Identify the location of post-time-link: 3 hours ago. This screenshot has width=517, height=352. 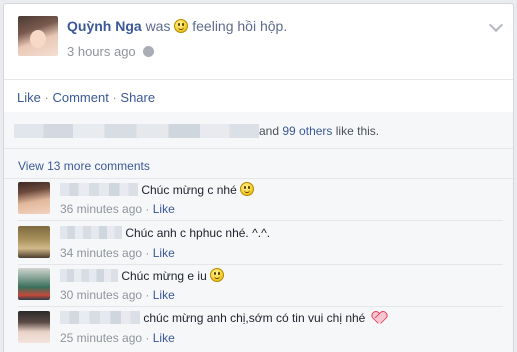
(101, 51).